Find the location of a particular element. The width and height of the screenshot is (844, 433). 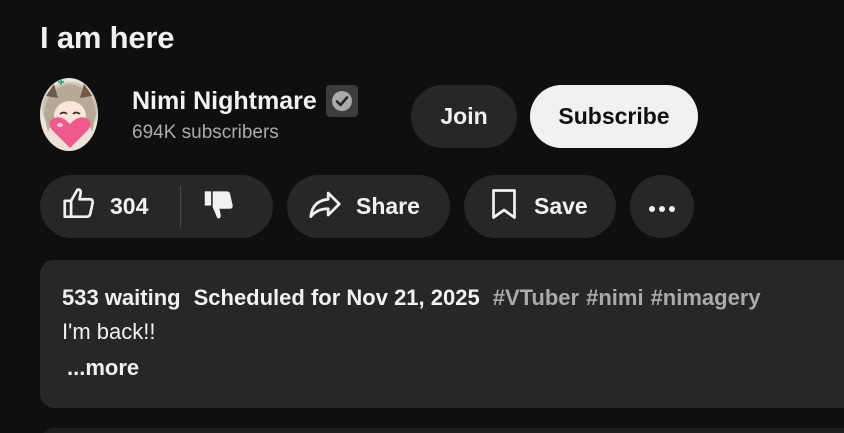

share-button: Share is located at coordinates (368, 206).